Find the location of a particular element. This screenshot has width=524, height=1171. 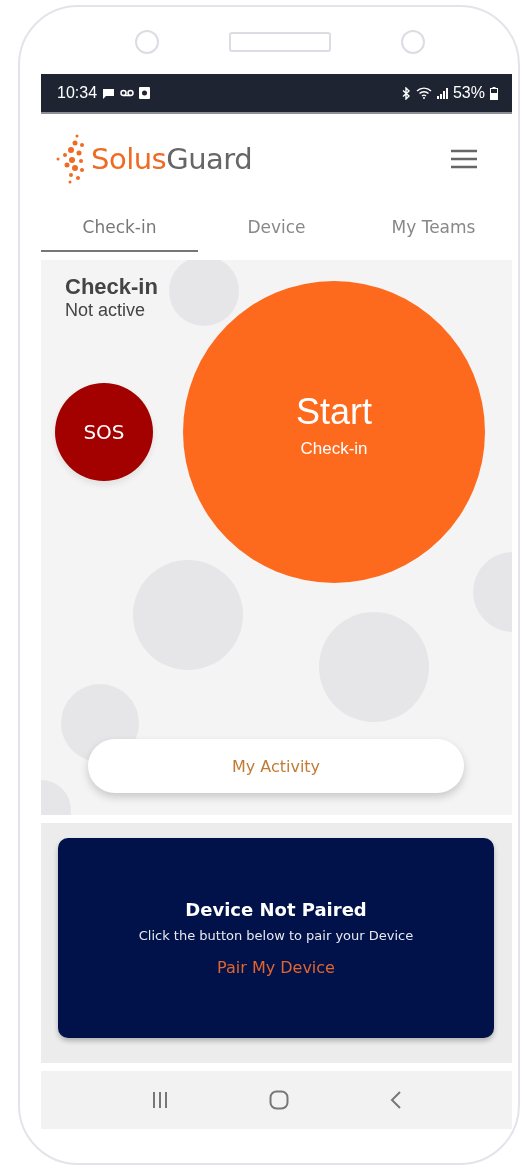

bluetooth-icon is located at coordinates (405, 93).